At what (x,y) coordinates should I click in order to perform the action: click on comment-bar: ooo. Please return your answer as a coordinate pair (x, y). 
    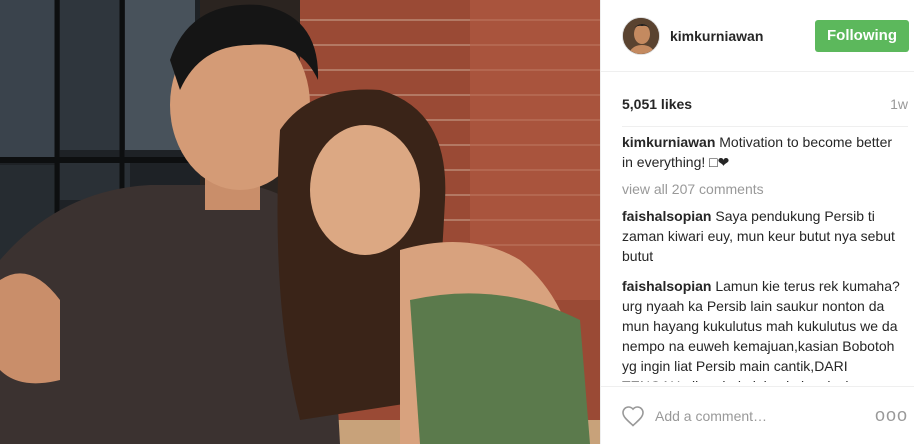
    Looking at the image, I should click on (757, 415).